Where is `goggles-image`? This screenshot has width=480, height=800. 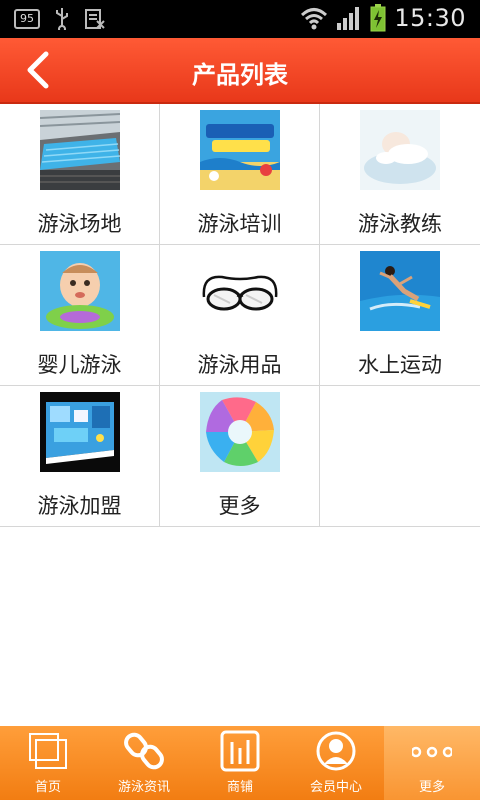
goggles-image is located at coordinates (240, 291).